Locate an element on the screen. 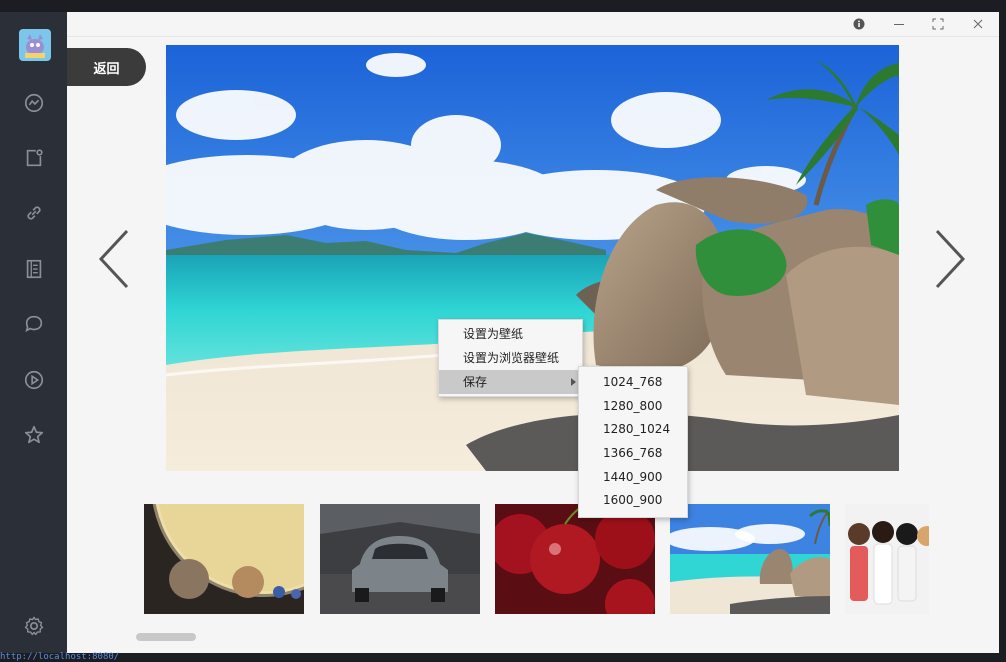  sidebar is located at coordinates (33, 332).